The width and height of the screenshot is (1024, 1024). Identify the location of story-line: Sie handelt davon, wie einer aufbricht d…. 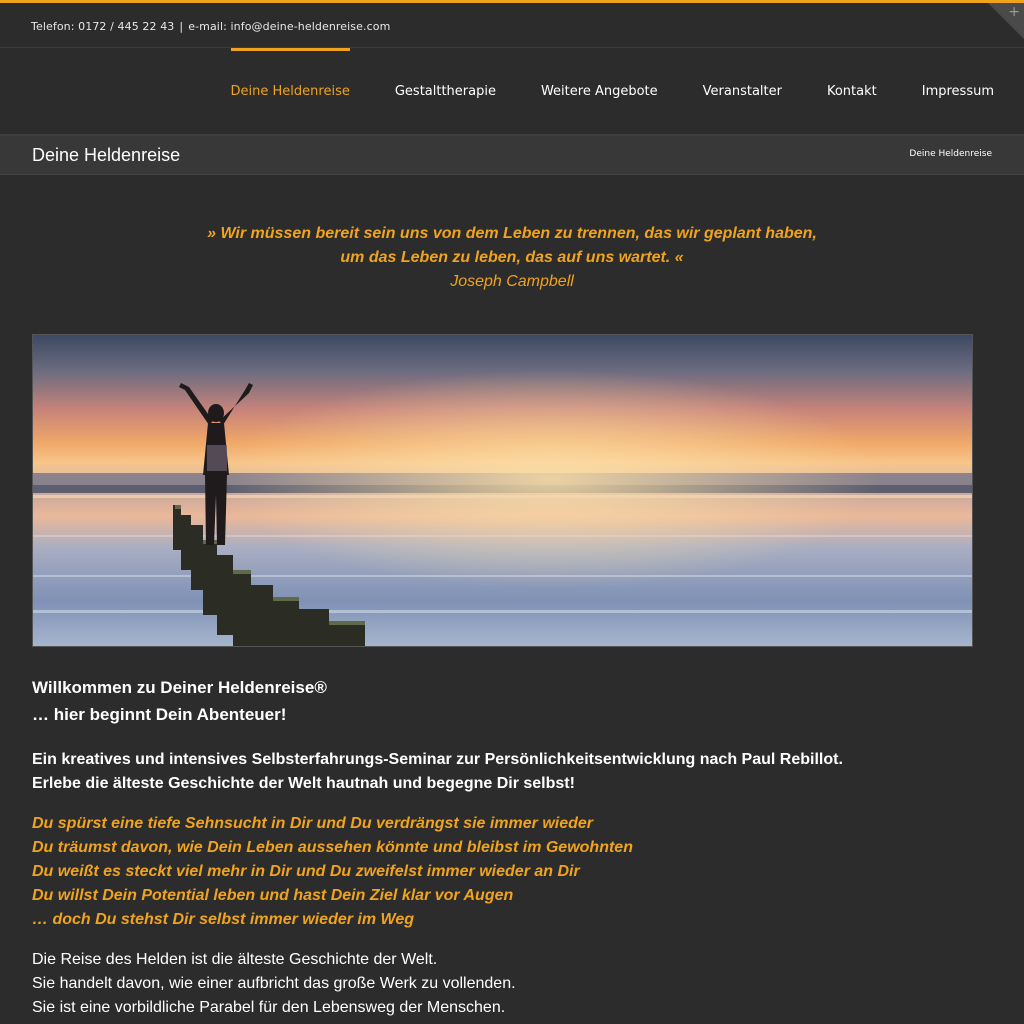
(274, 983).